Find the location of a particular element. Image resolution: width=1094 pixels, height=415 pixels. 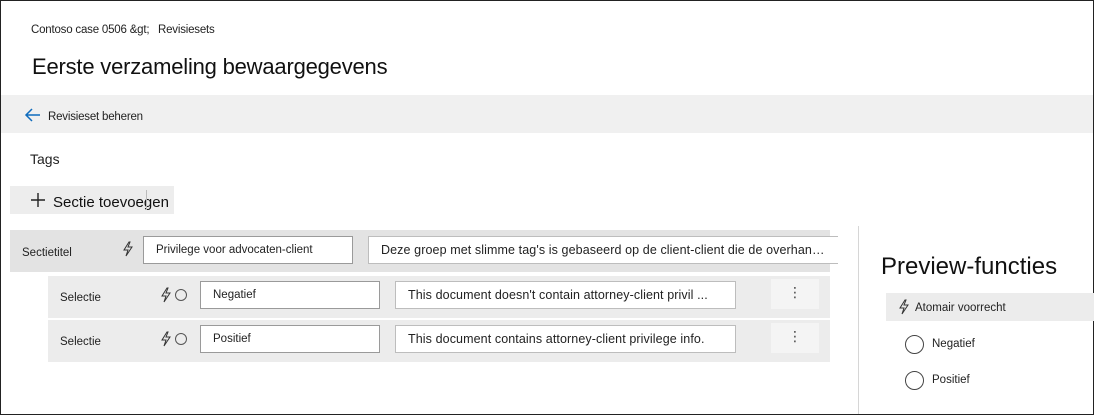

choice-name-input: Negatief is located at coordinates (290, 295).